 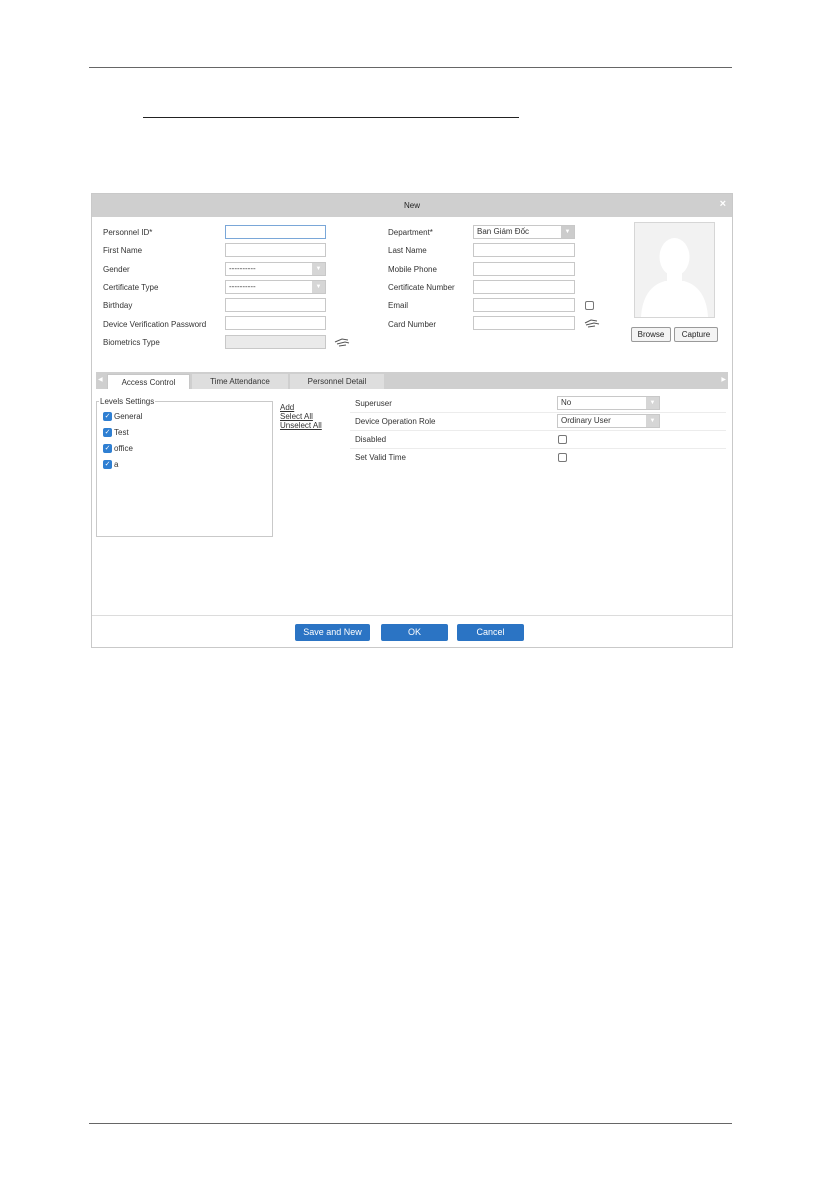 What do you see at coordinates (100, 379) in the screenshot?
I see `tab-scroll-left-icon: ◀` at bounding box center [100, 379].